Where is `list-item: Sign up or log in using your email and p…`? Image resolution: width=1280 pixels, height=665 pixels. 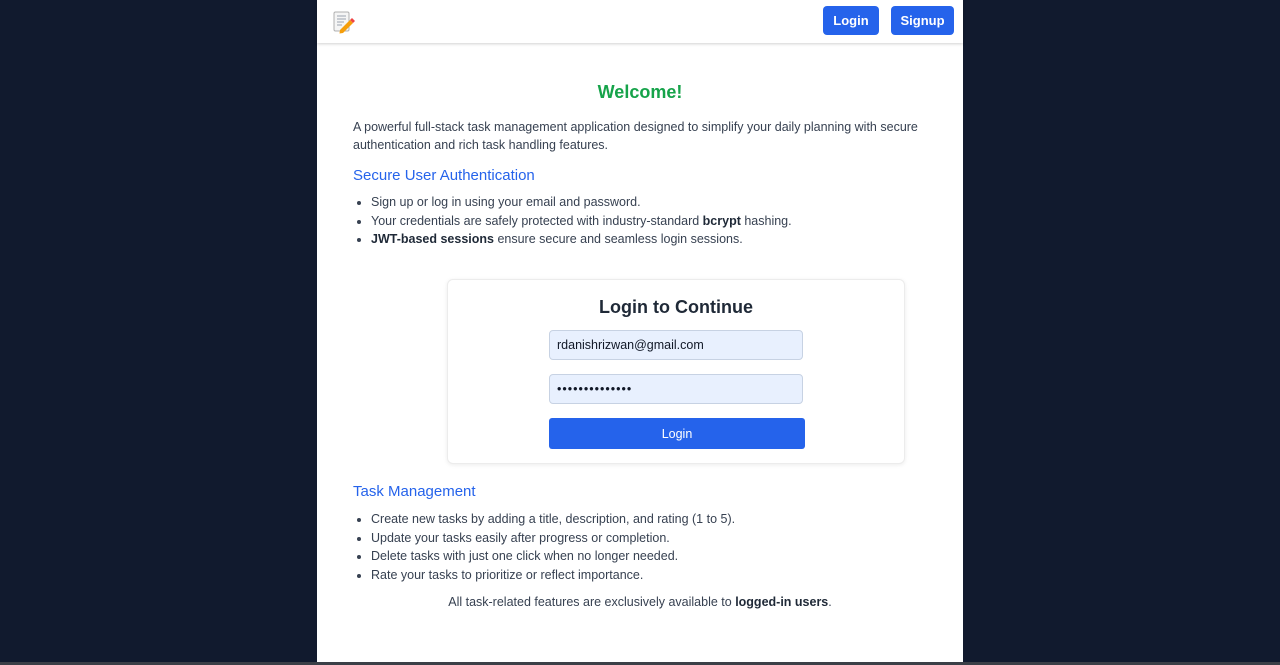 list-item: Sign up or log in using your email and p… is located at coordinates (581, 202).